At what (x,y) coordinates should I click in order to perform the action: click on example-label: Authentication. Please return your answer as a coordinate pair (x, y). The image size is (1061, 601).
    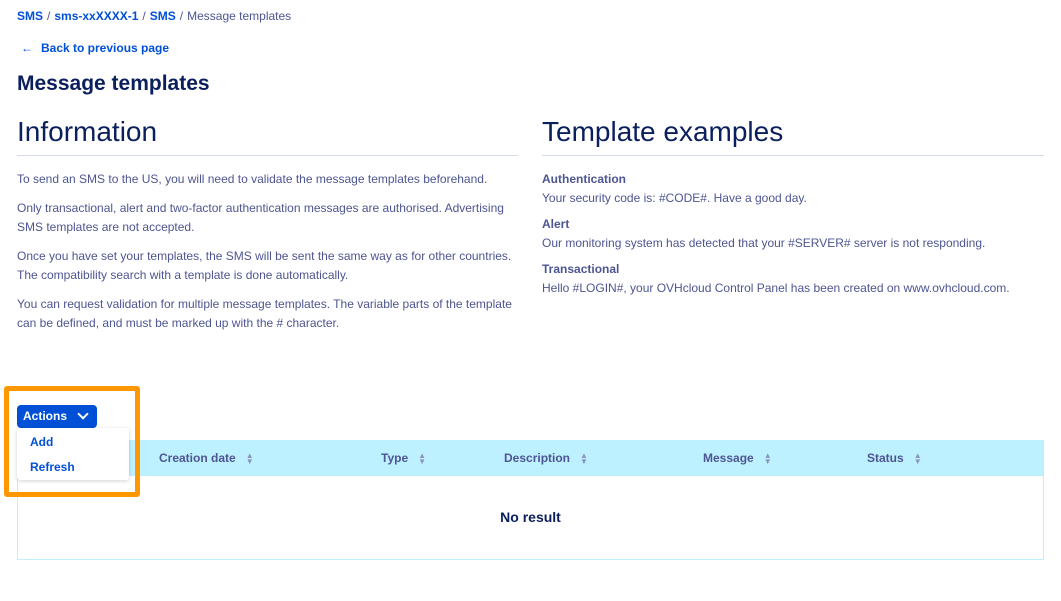
    Looking at the image, I should click on (584, 179).